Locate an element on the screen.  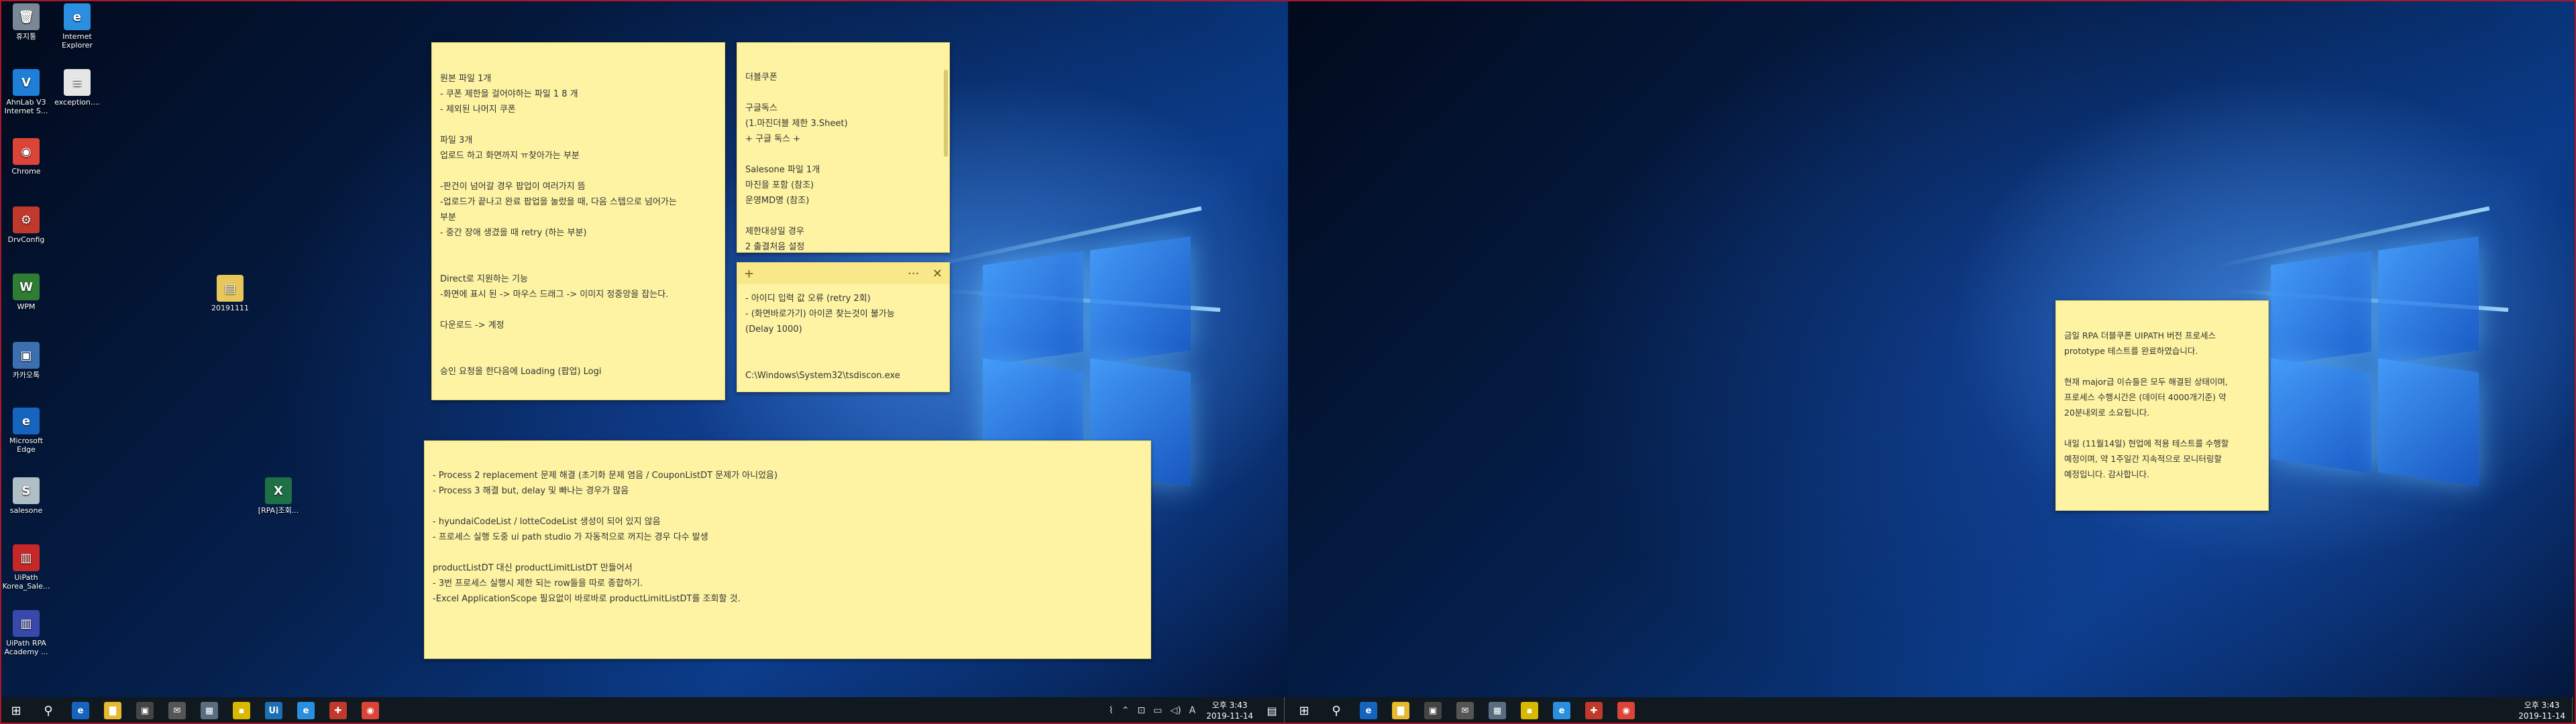
desktop-shortcut: e Microsoft Edge is located at coordinates (26, 431).